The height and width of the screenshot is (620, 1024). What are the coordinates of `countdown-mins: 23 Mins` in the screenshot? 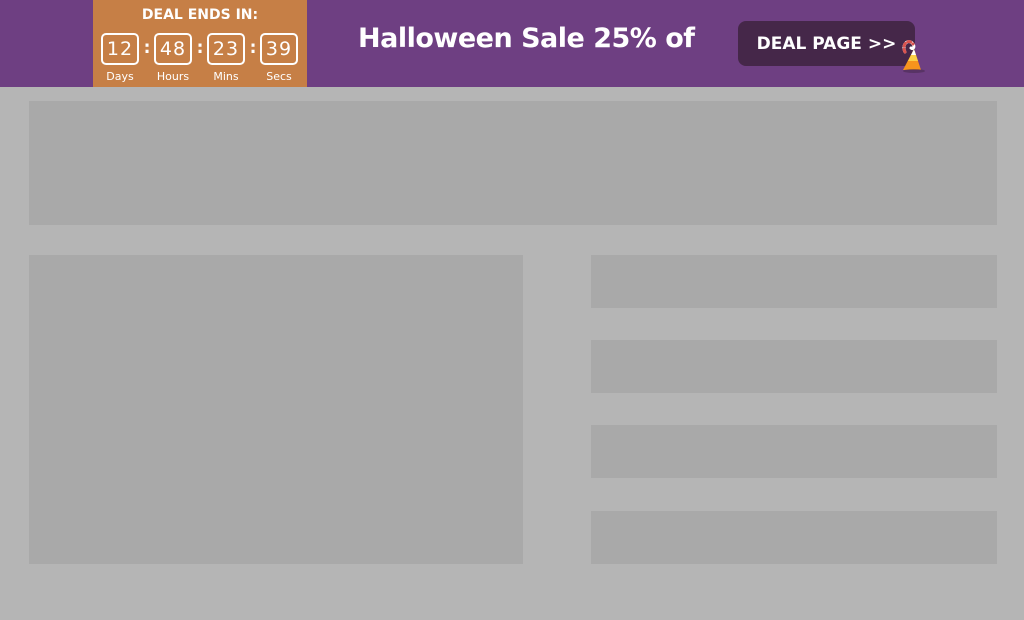 It's located at (226, 58).